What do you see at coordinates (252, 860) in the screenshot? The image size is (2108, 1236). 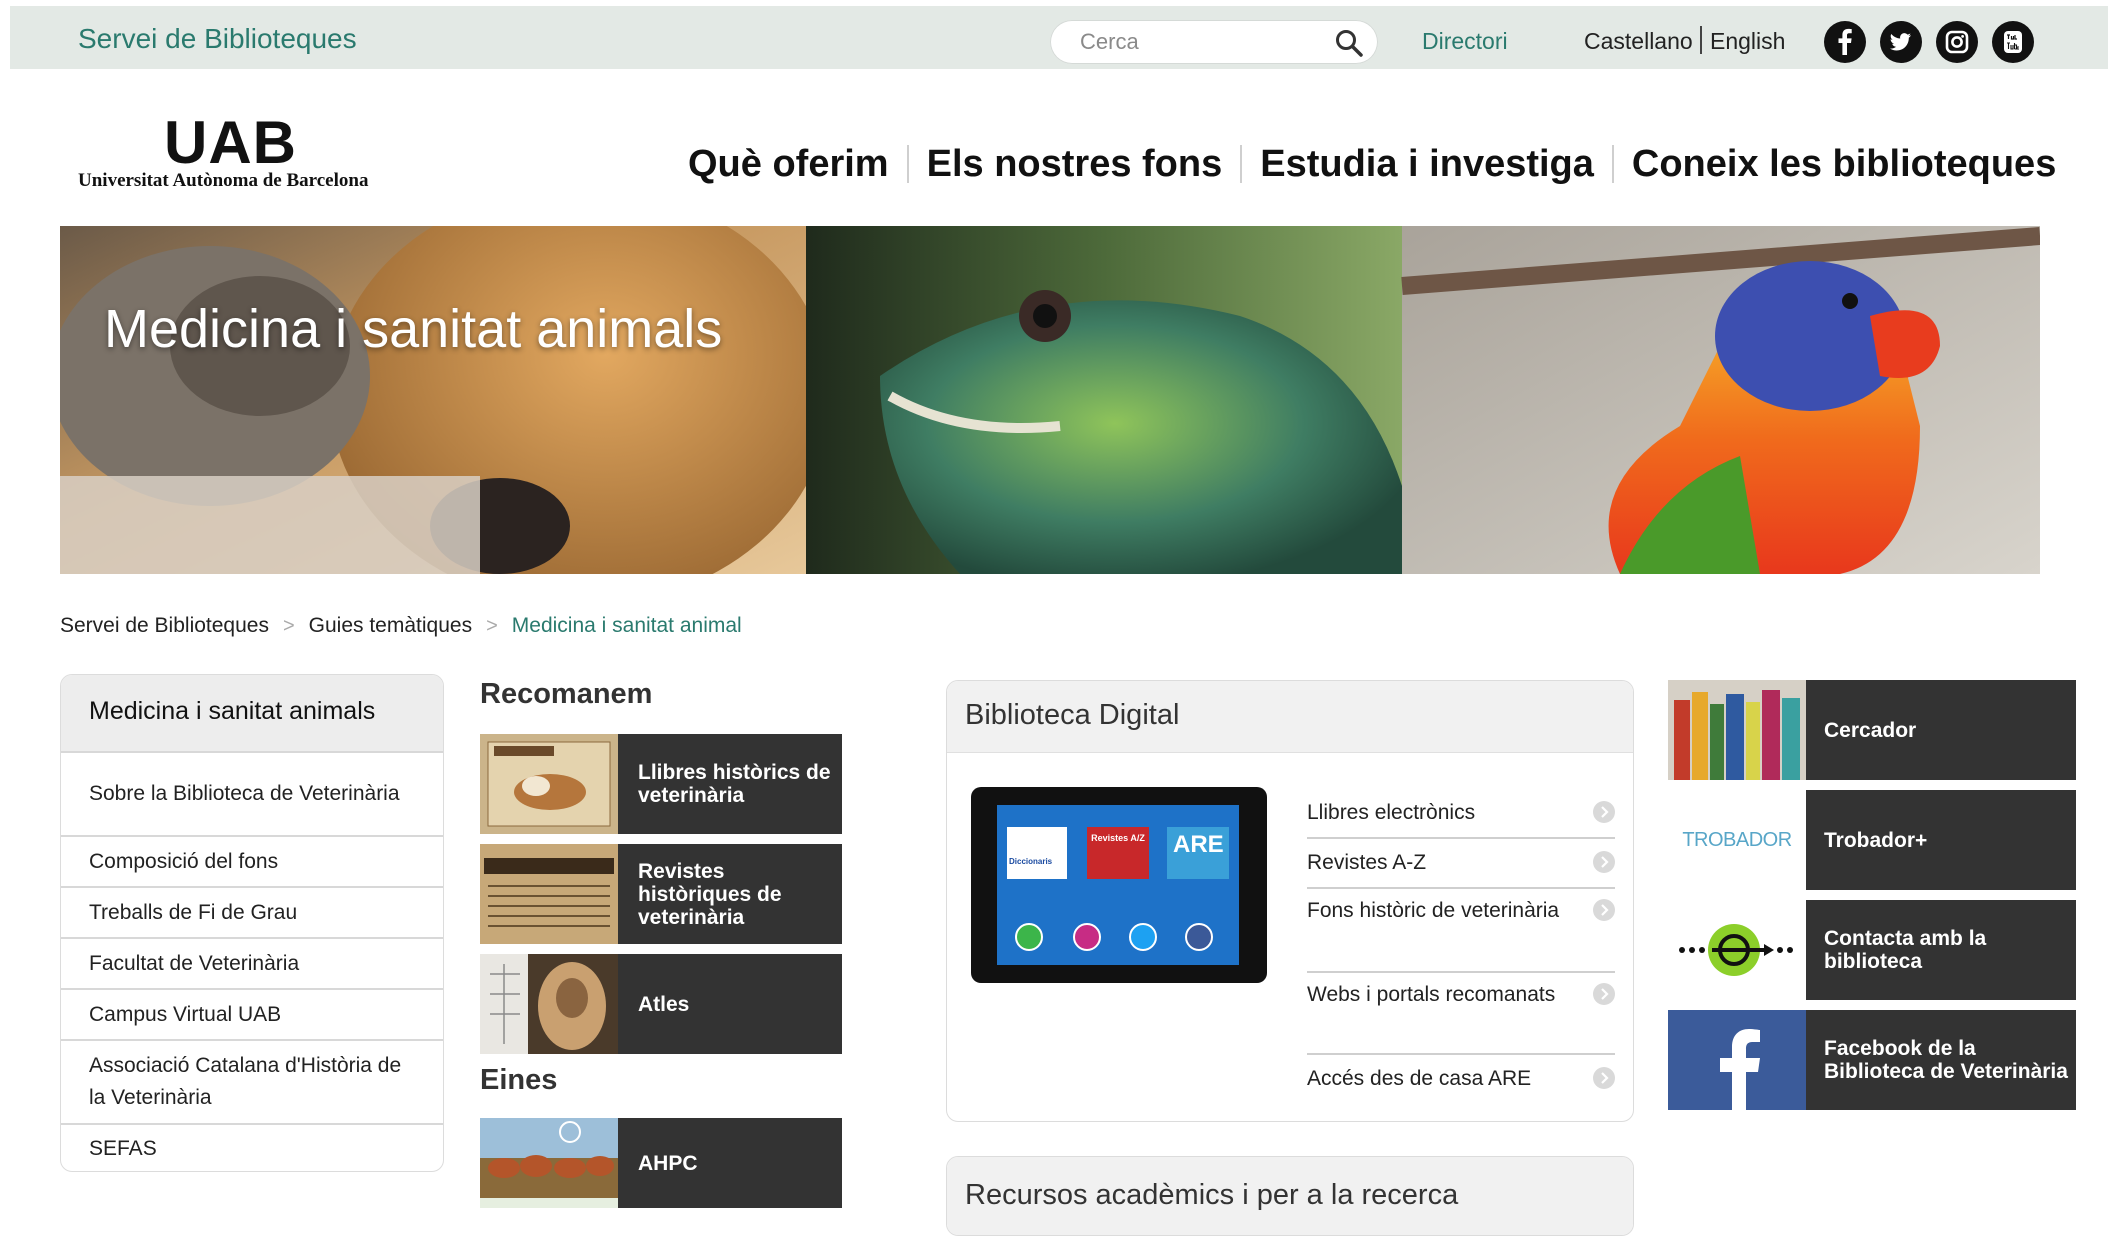 I see `sidebar-item-composicio-fons: Composició del fons` at bounding box center [252, 860].